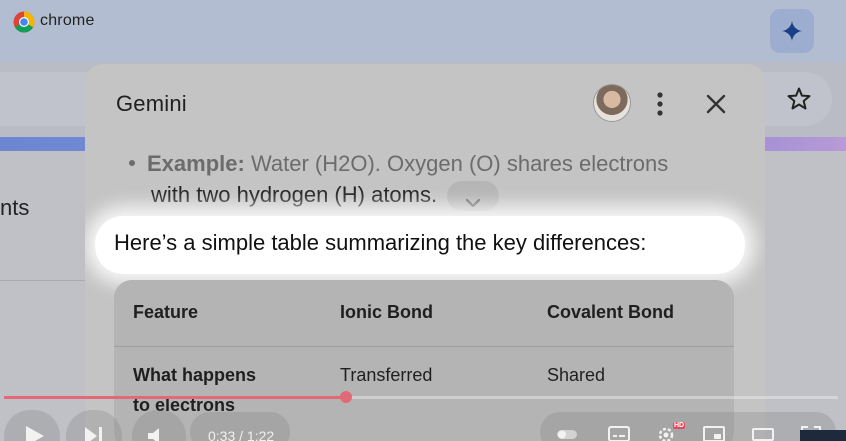 This screenshot has width=846, height=441. What do you see at coordinates (294, 194) in the screenshot?
I see `bullet-continuation: with two hydrogen (H) atoms.` at bounding box center [294, 194].